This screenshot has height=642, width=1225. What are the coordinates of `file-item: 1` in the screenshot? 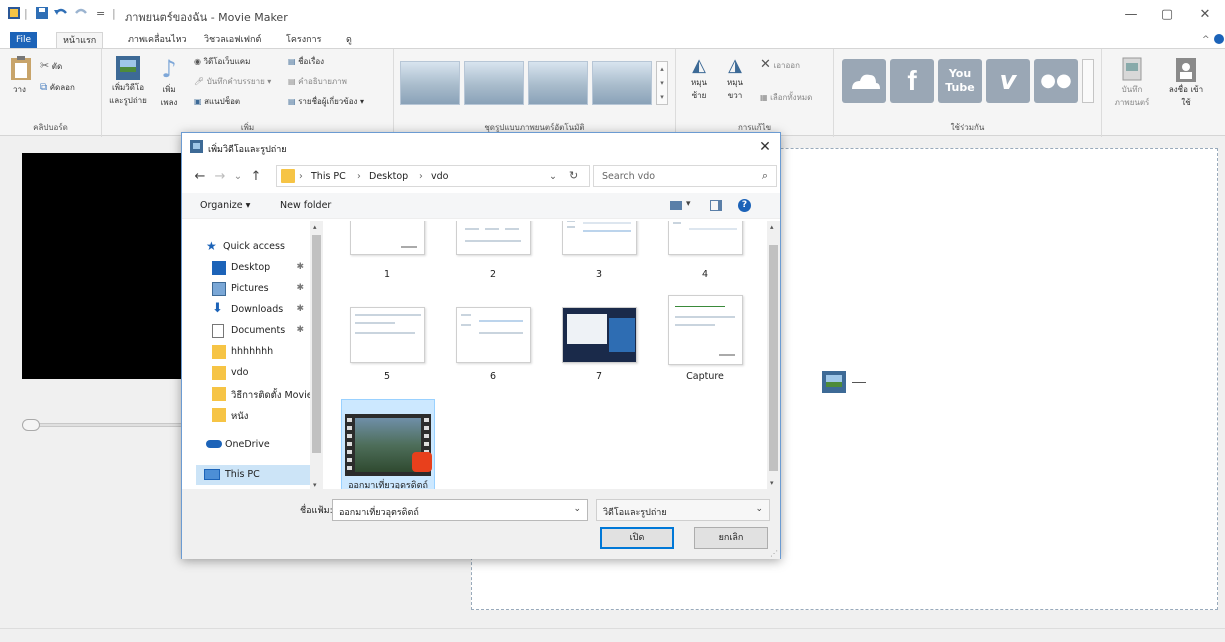 It's located at (387, 262).